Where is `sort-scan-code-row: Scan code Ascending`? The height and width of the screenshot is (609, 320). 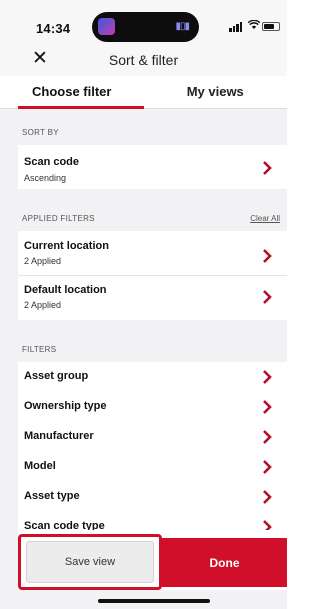 sort-scan-code-row: Scan code Ascending is located at coordinates (152, 167).